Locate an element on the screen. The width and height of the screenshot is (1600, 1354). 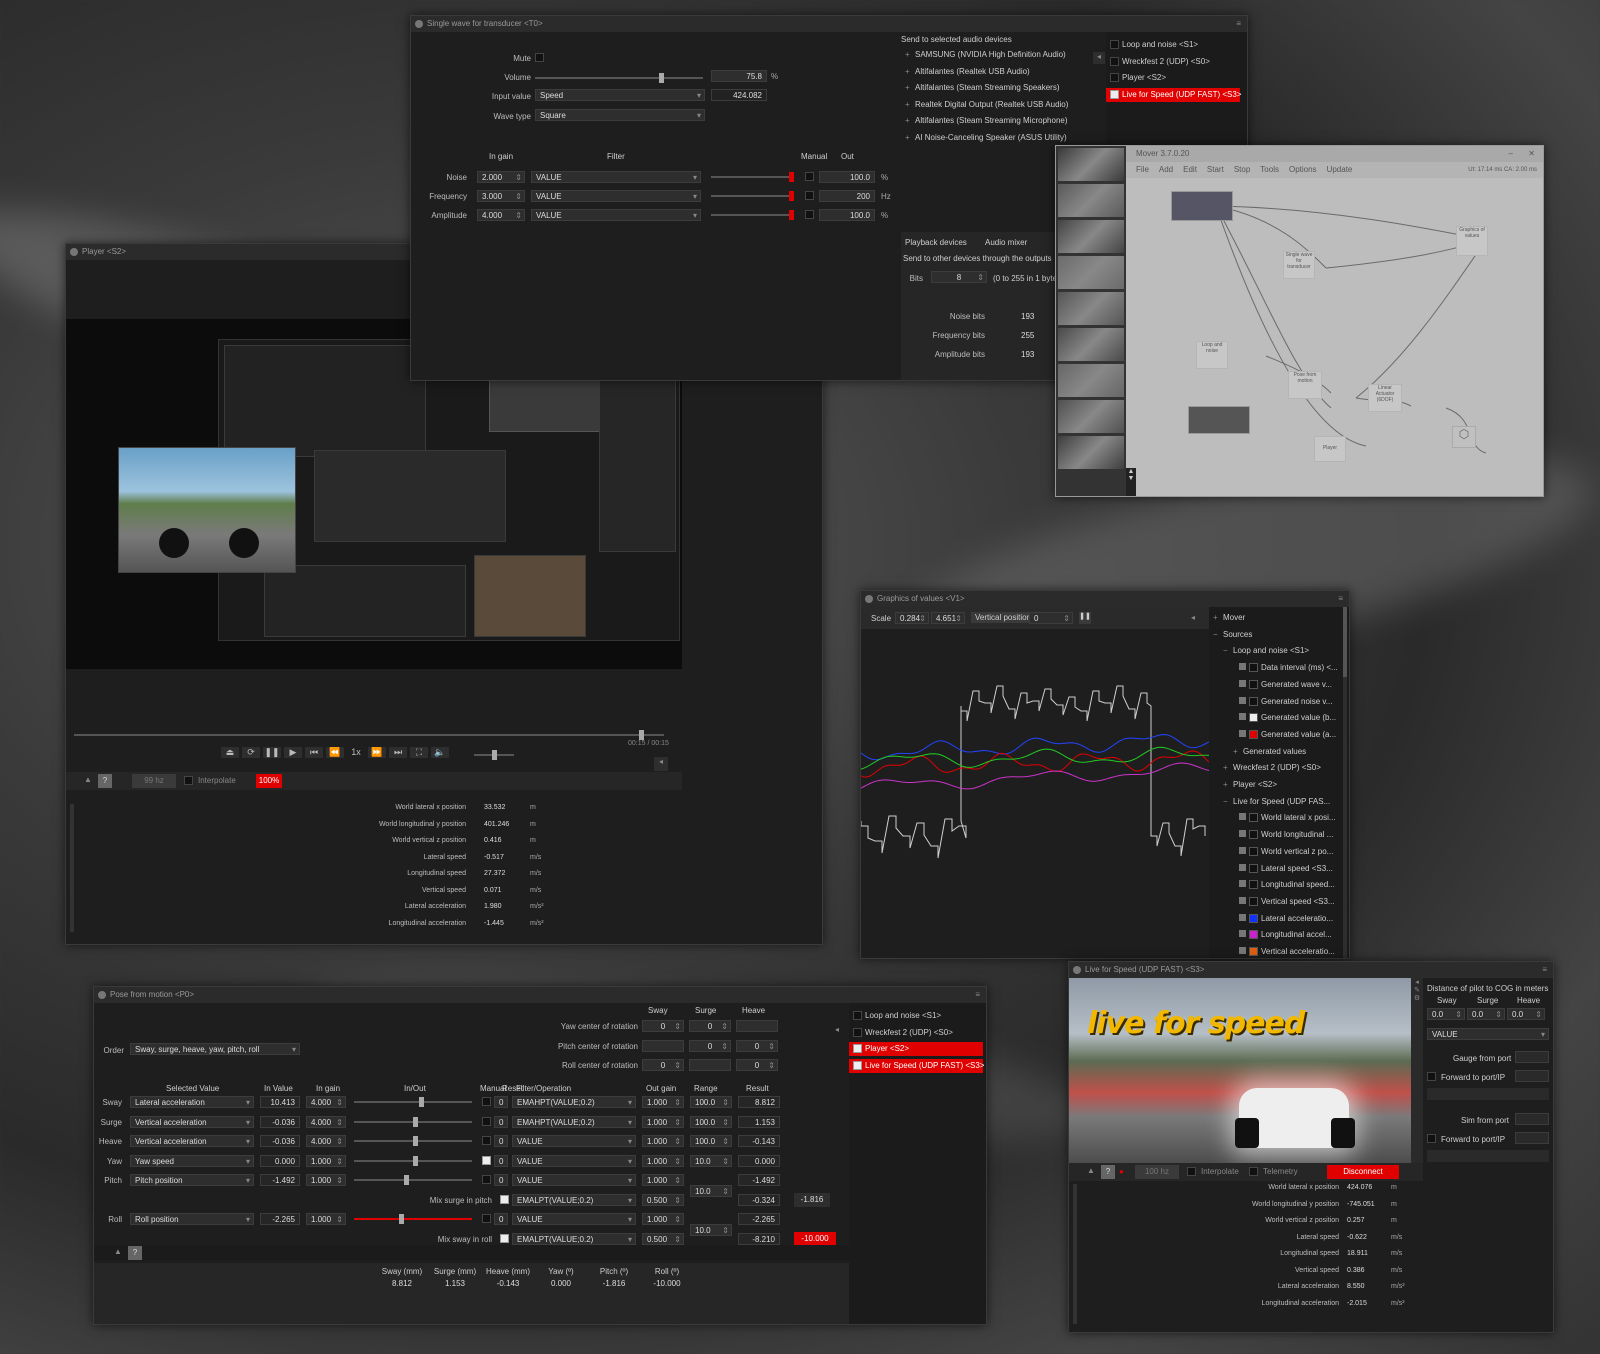
source-item: Live for Speed (UDP FAST) <S3> is located at coordinates (1173, 94).